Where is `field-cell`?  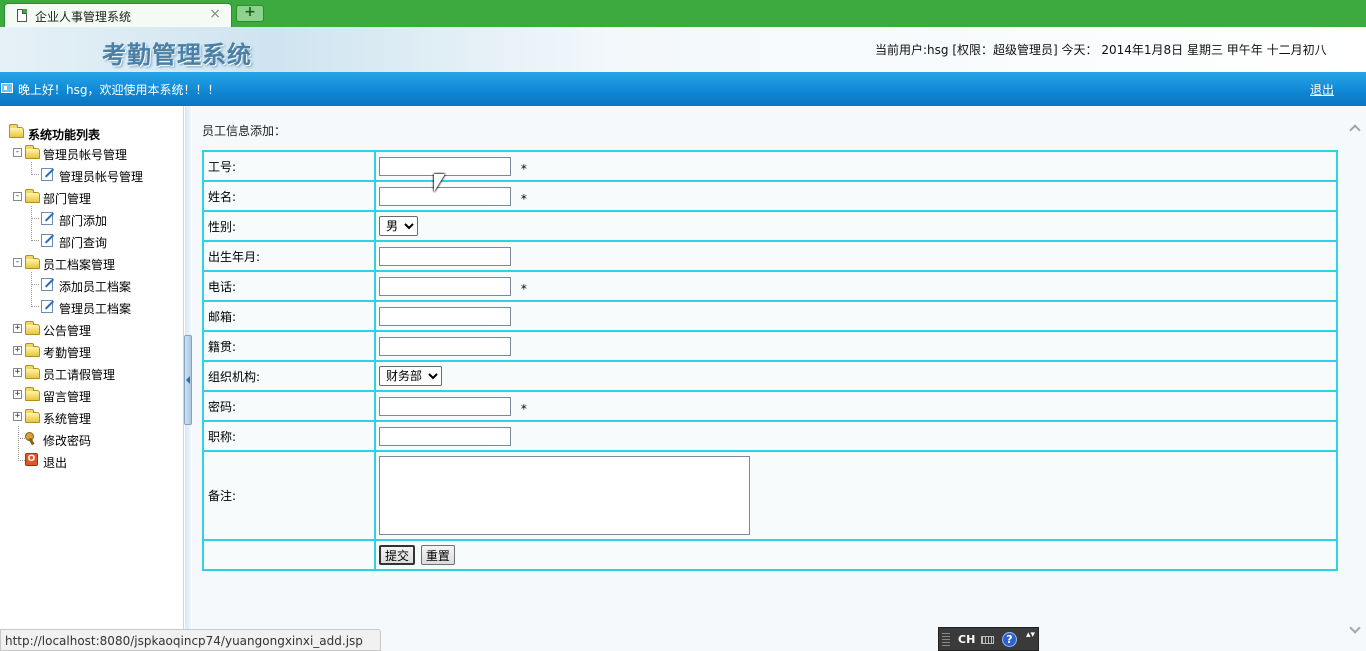
field-cell is located at coordinates (856, 256).